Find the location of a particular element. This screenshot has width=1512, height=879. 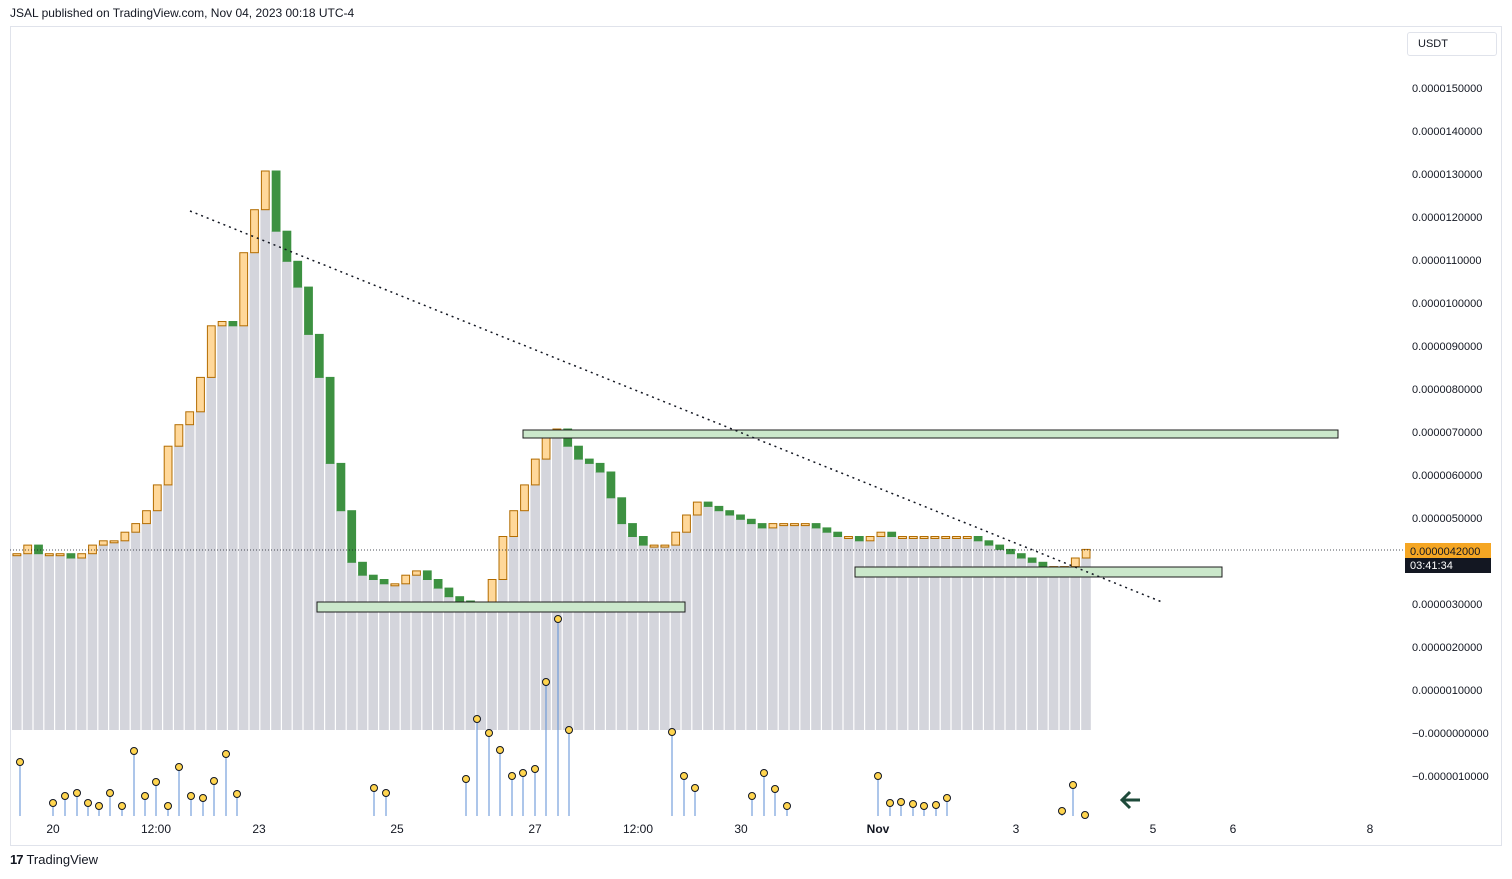

tradingview-brand: 17 TradingView is located at coordinates (54, 859).